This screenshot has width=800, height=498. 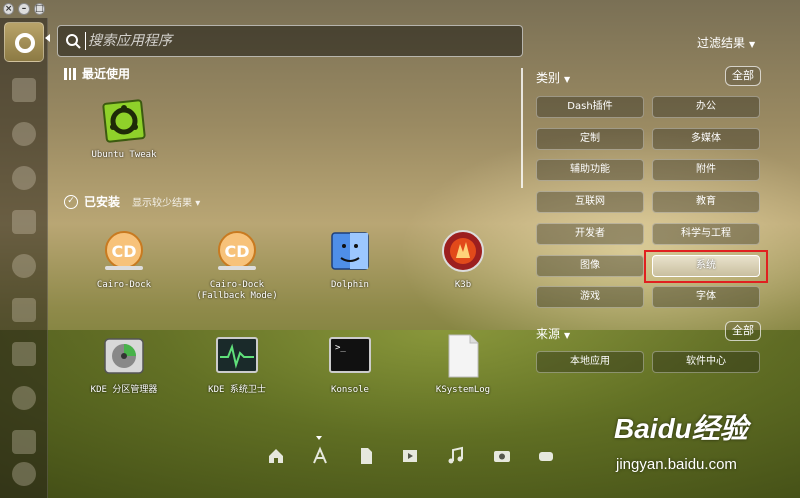 What do you see at coordinates (24, 310) in the screenshot?
I see `launcher-item-workspaces` at bounding box center [24, 310].